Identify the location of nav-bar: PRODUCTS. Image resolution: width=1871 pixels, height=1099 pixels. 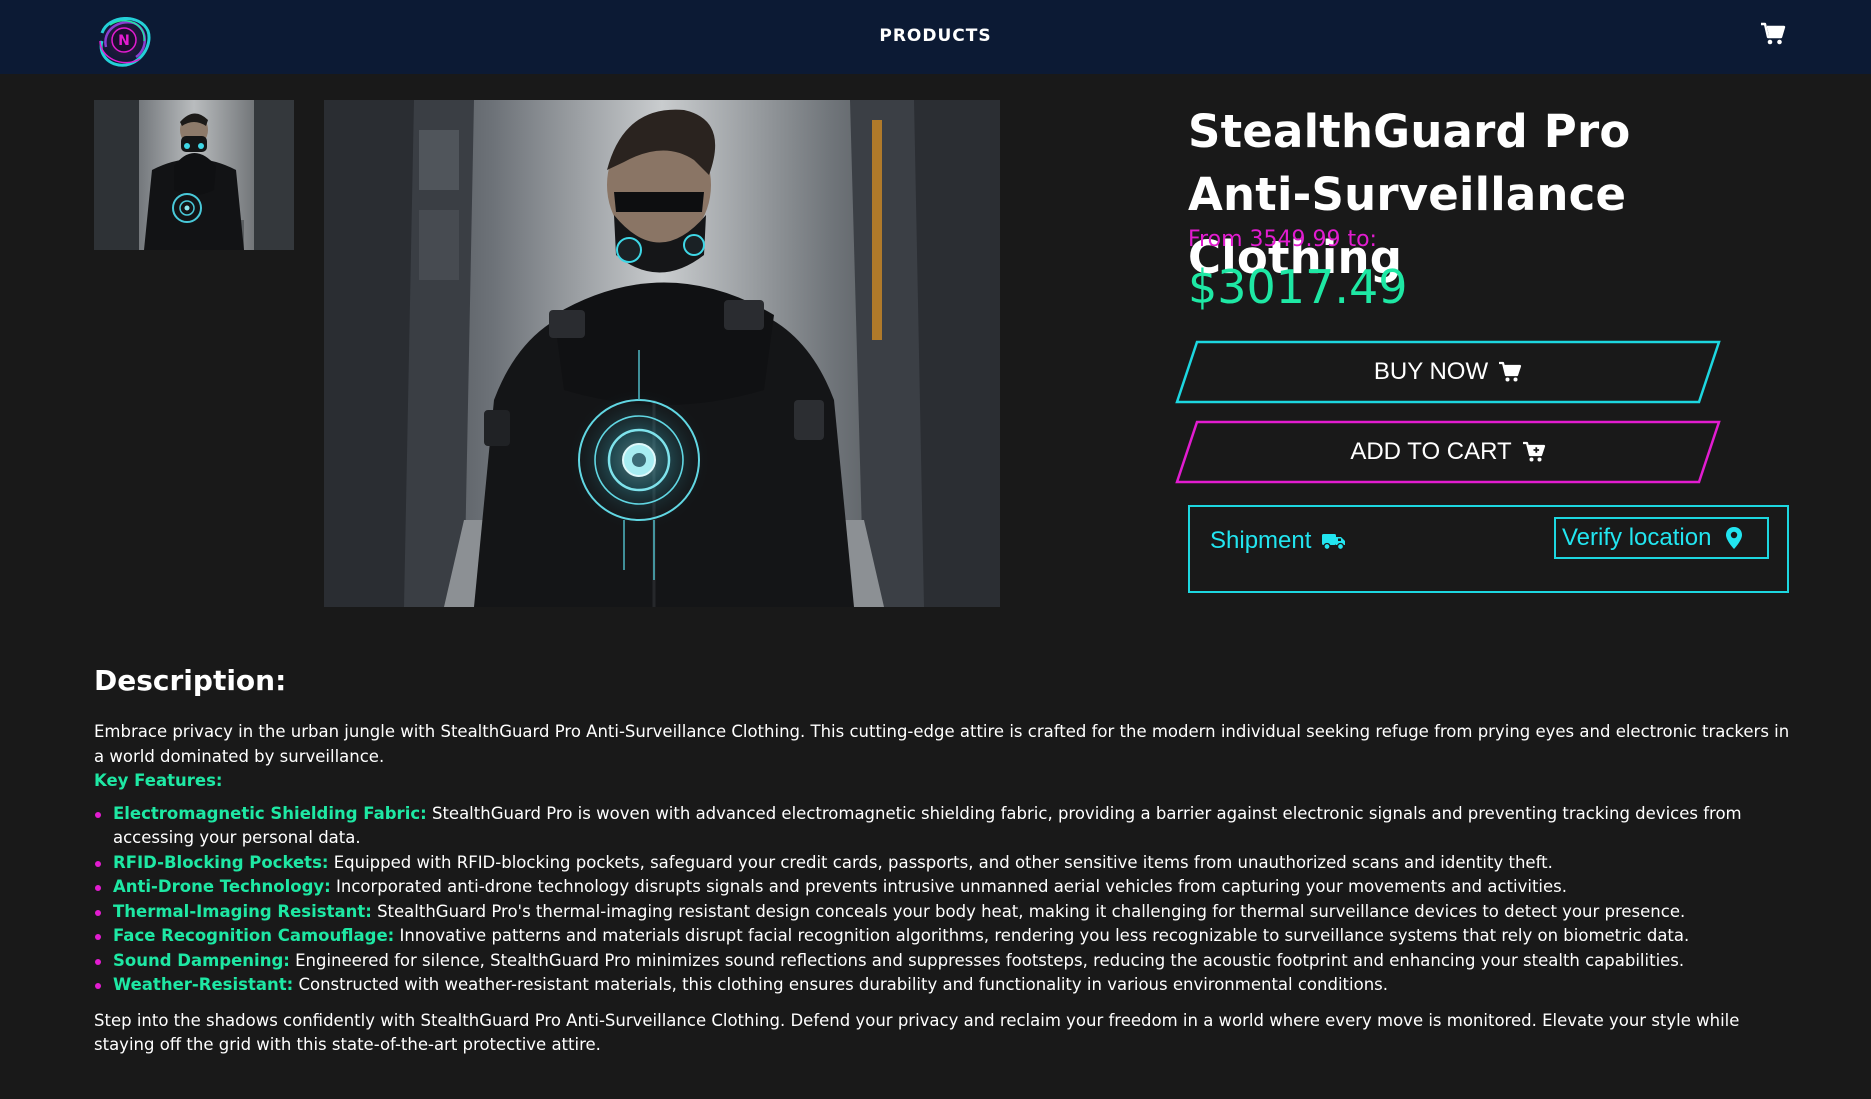
(935, 36).